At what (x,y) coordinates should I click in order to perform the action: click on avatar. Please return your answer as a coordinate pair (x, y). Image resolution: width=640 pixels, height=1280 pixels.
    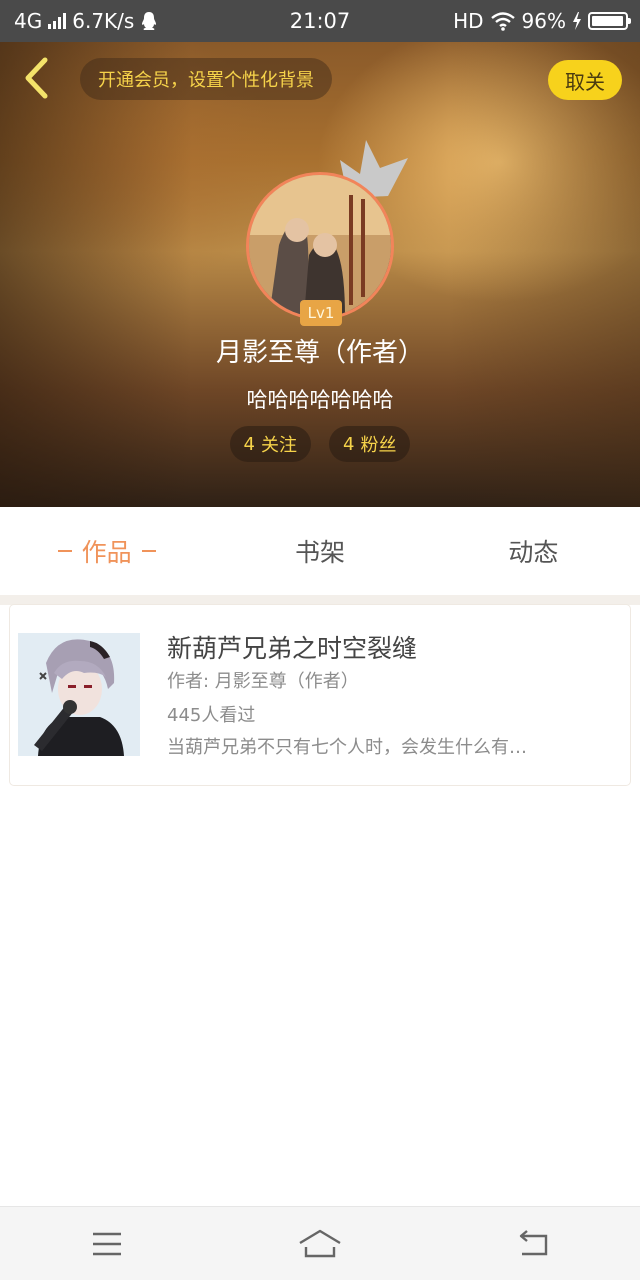
    Looking at the image, I should click on (320, 246).